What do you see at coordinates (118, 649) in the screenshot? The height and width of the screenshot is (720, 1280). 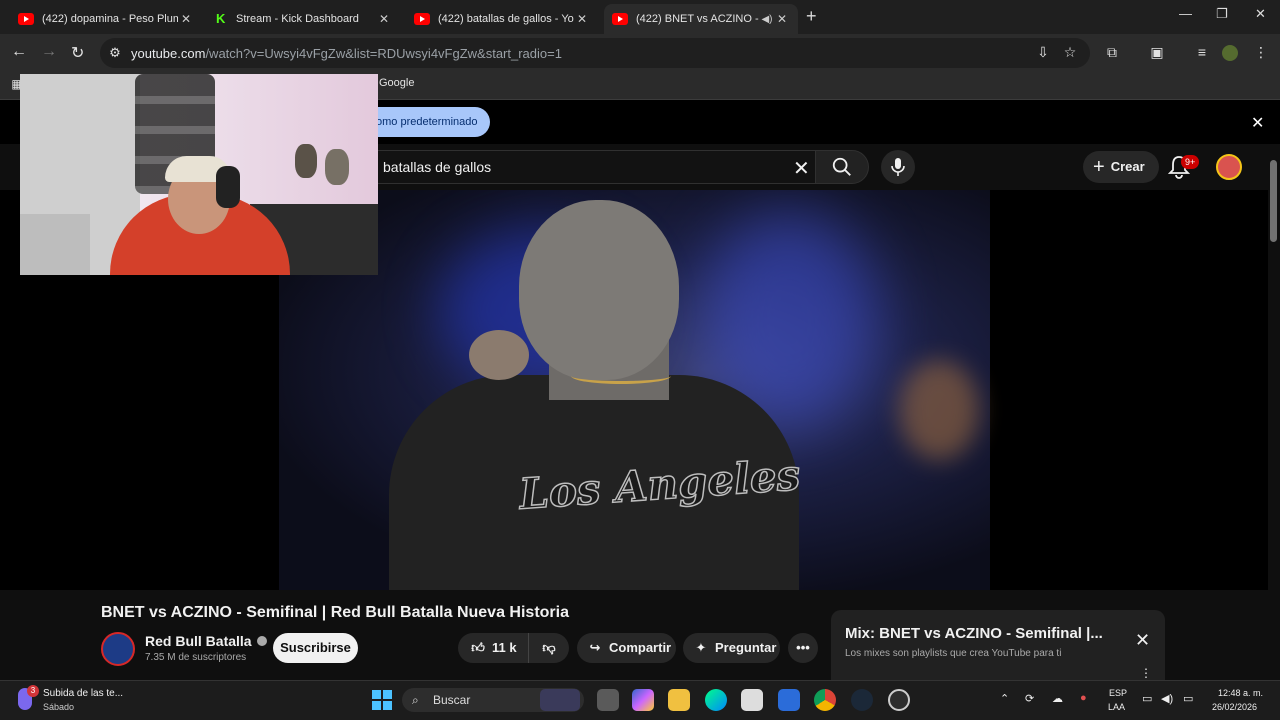 I see `channel-avatar` at bounding box center [118, 649].